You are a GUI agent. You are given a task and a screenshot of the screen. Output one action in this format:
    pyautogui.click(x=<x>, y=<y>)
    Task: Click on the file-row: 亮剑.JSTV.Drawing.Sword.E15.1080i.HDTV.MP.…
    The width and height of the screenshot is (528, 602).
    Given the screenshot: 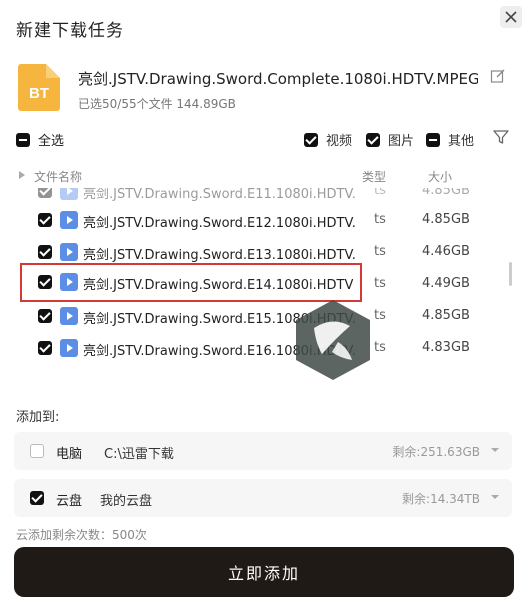 What is the action you would take?
    pyautogui.click(x=250, y=316)
    